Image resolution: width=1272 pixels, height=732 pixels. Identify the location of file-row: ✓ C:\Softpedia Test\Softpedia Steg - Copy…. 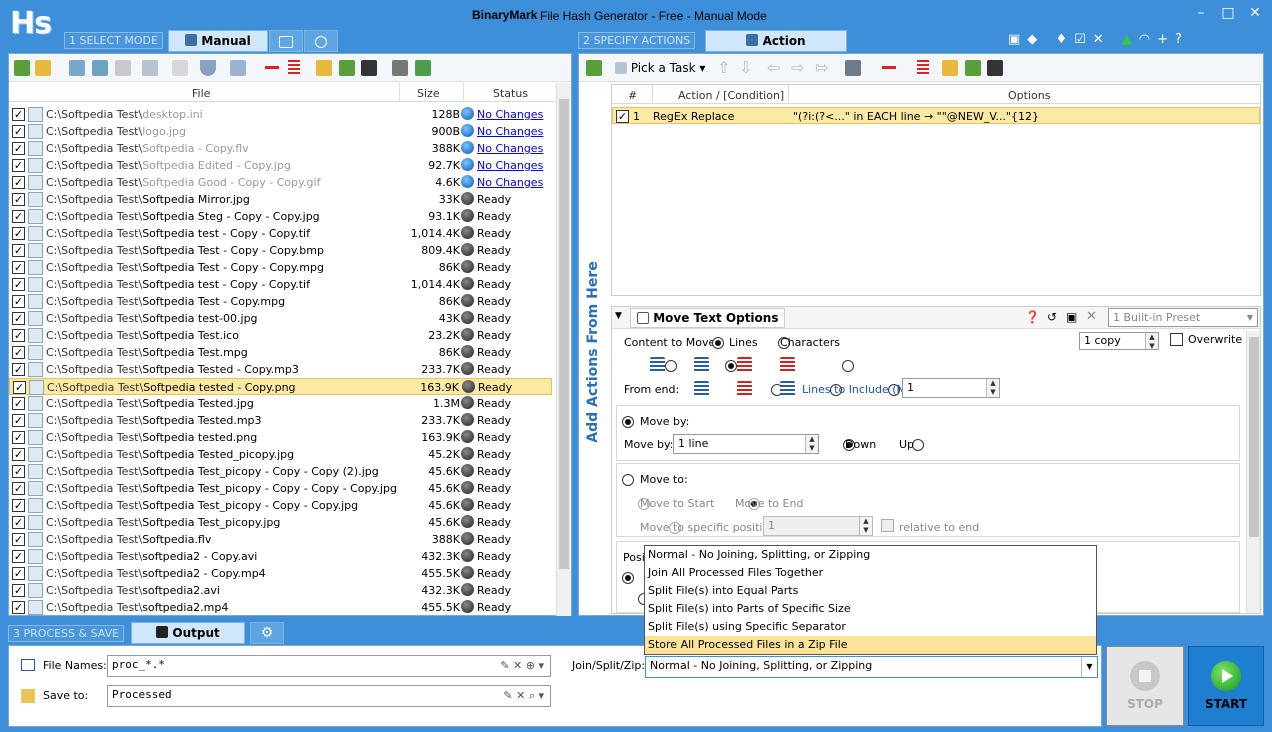
(280, 216).